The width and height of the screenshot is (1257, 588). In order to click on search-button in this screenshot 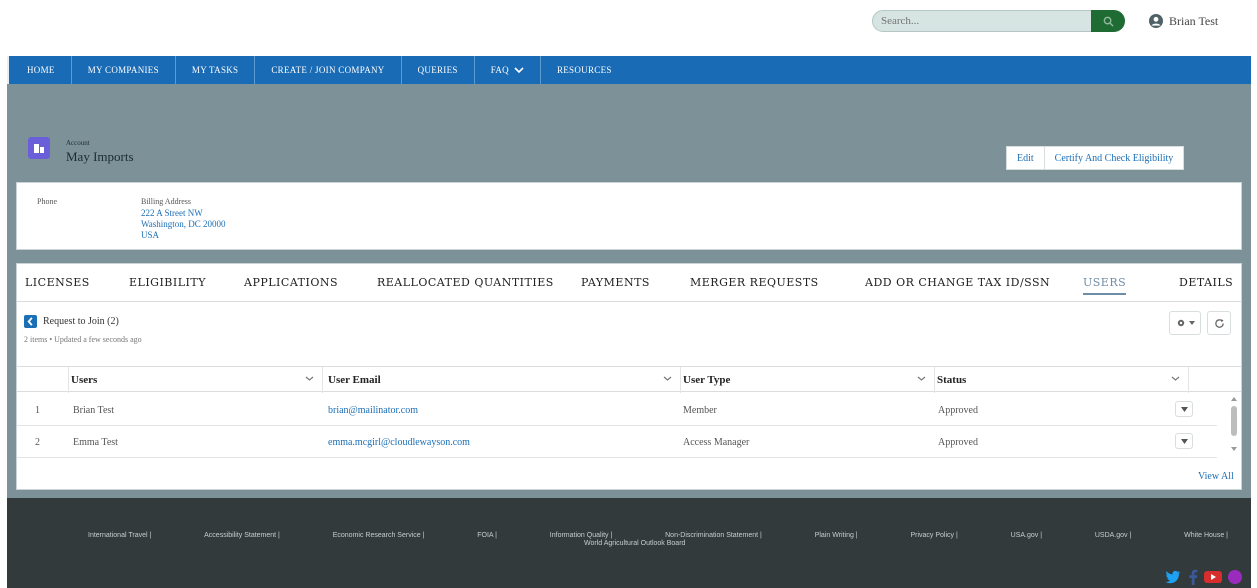, I will do `click(1108, 21)`.